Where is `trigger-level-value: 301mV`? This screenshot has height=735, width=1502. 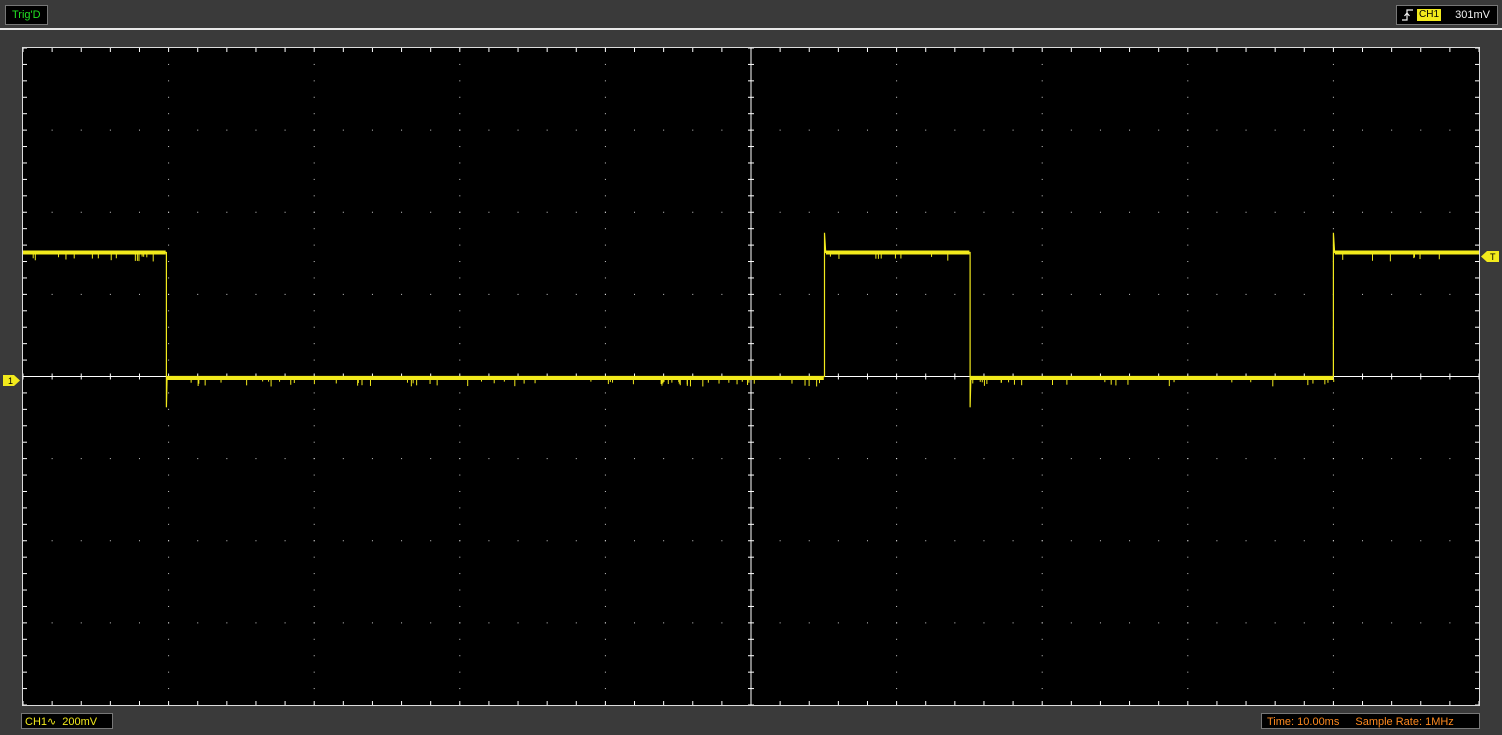 trigger-level-value: 301mV is located at coordinates (1472, 15).